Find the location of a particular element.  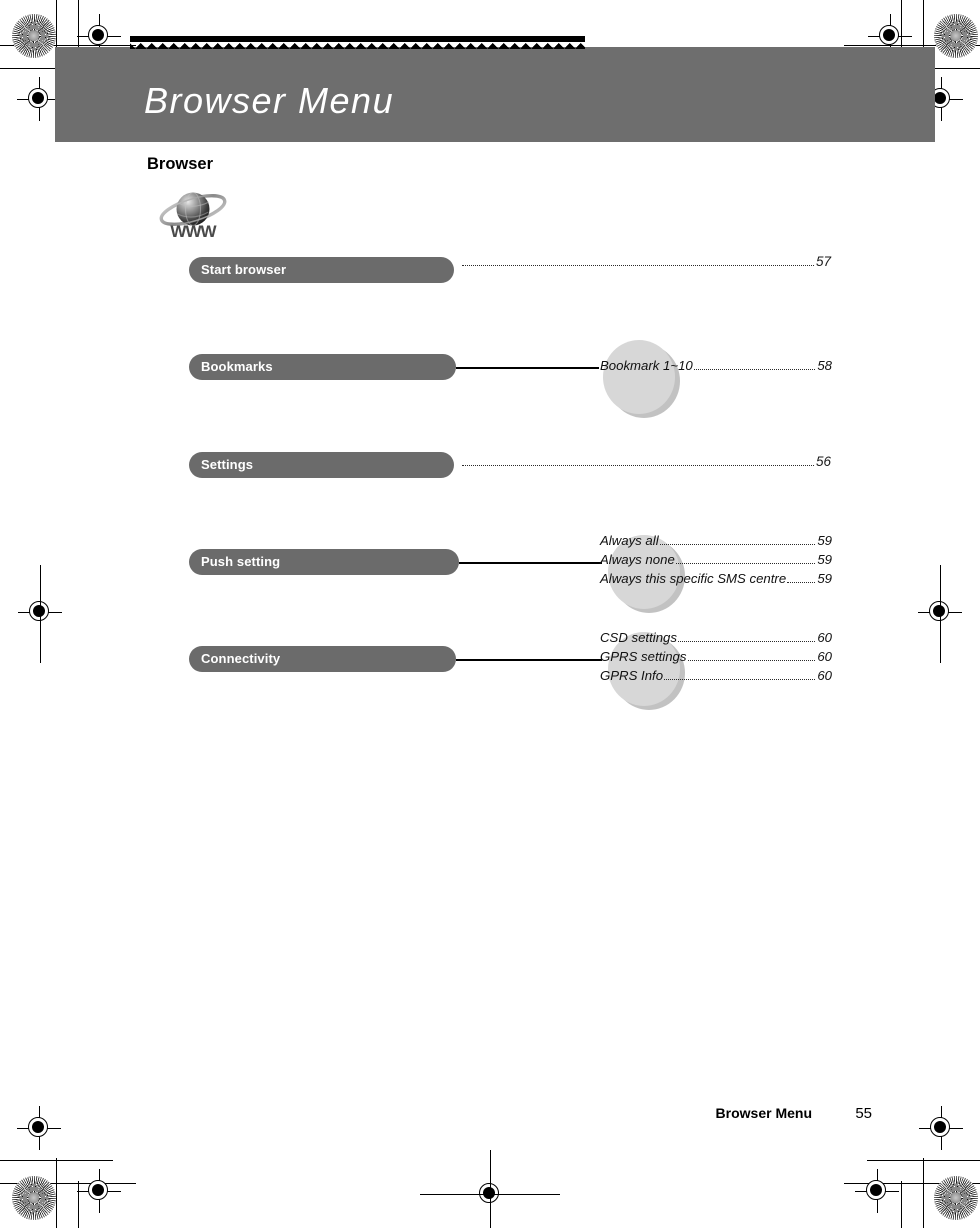

connector-line-connectivity is located at coordinates (529, 660).